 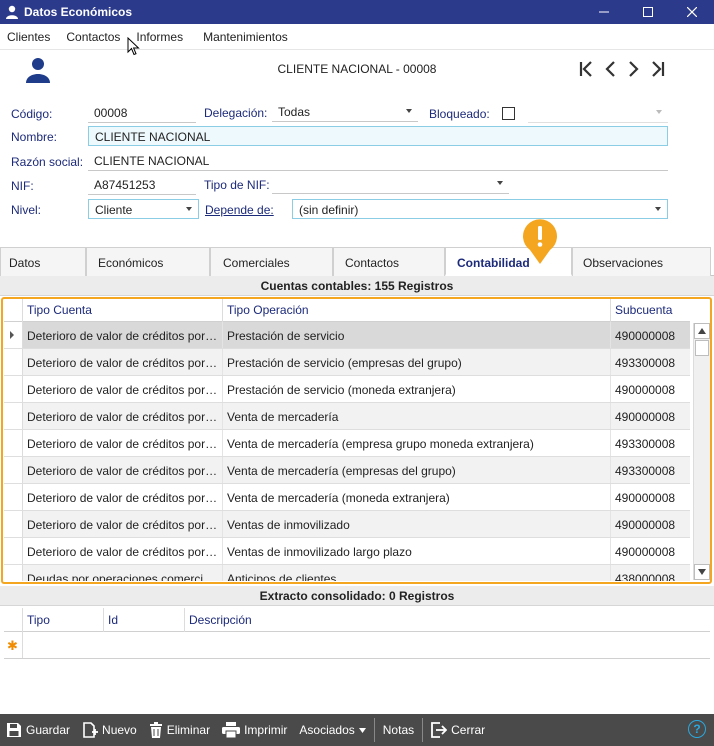 What do you see at coordinates (417, 524) in the screenshot?
I see `cell-tipo-operacion: Ventas de inmovilizado` at bounding box center [417, 524].